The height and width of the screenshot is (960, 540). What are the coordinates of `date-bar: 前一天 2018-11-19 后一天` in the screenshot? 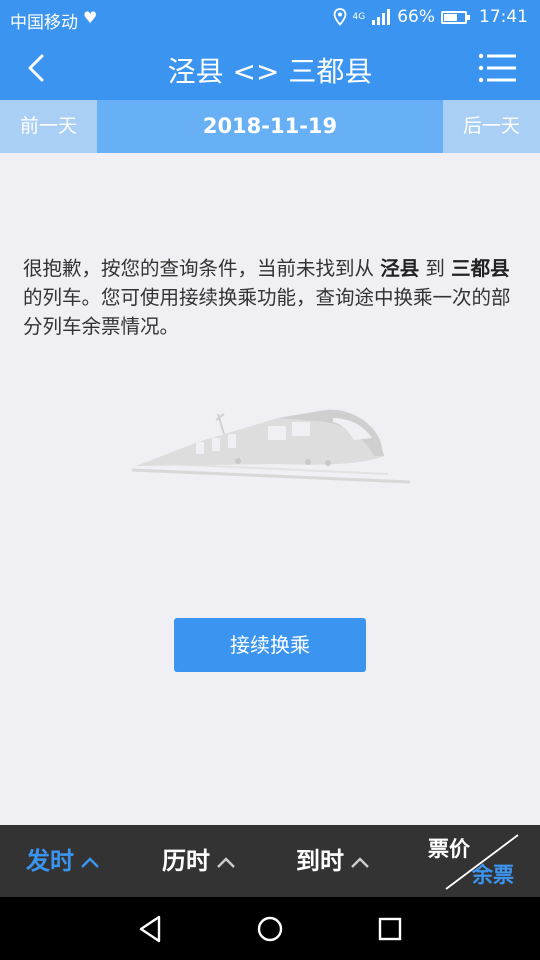 It's located at (270, 126).